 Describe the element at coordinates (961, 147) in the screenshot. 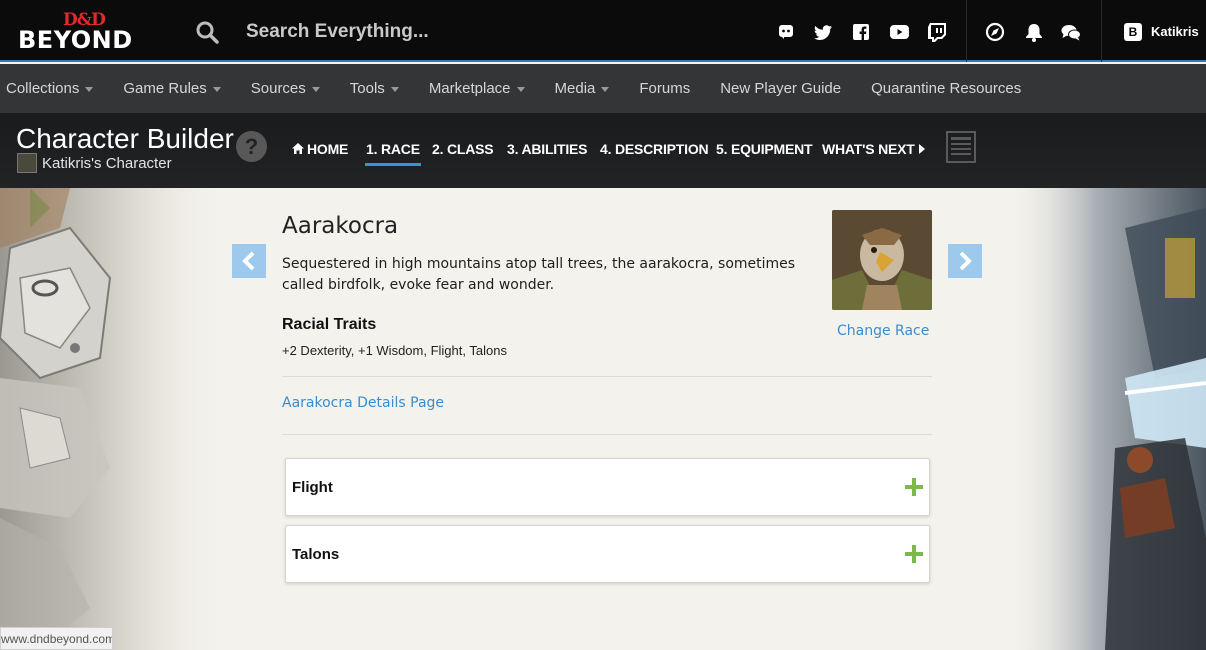

I see `character-sheet-icon` at that location.